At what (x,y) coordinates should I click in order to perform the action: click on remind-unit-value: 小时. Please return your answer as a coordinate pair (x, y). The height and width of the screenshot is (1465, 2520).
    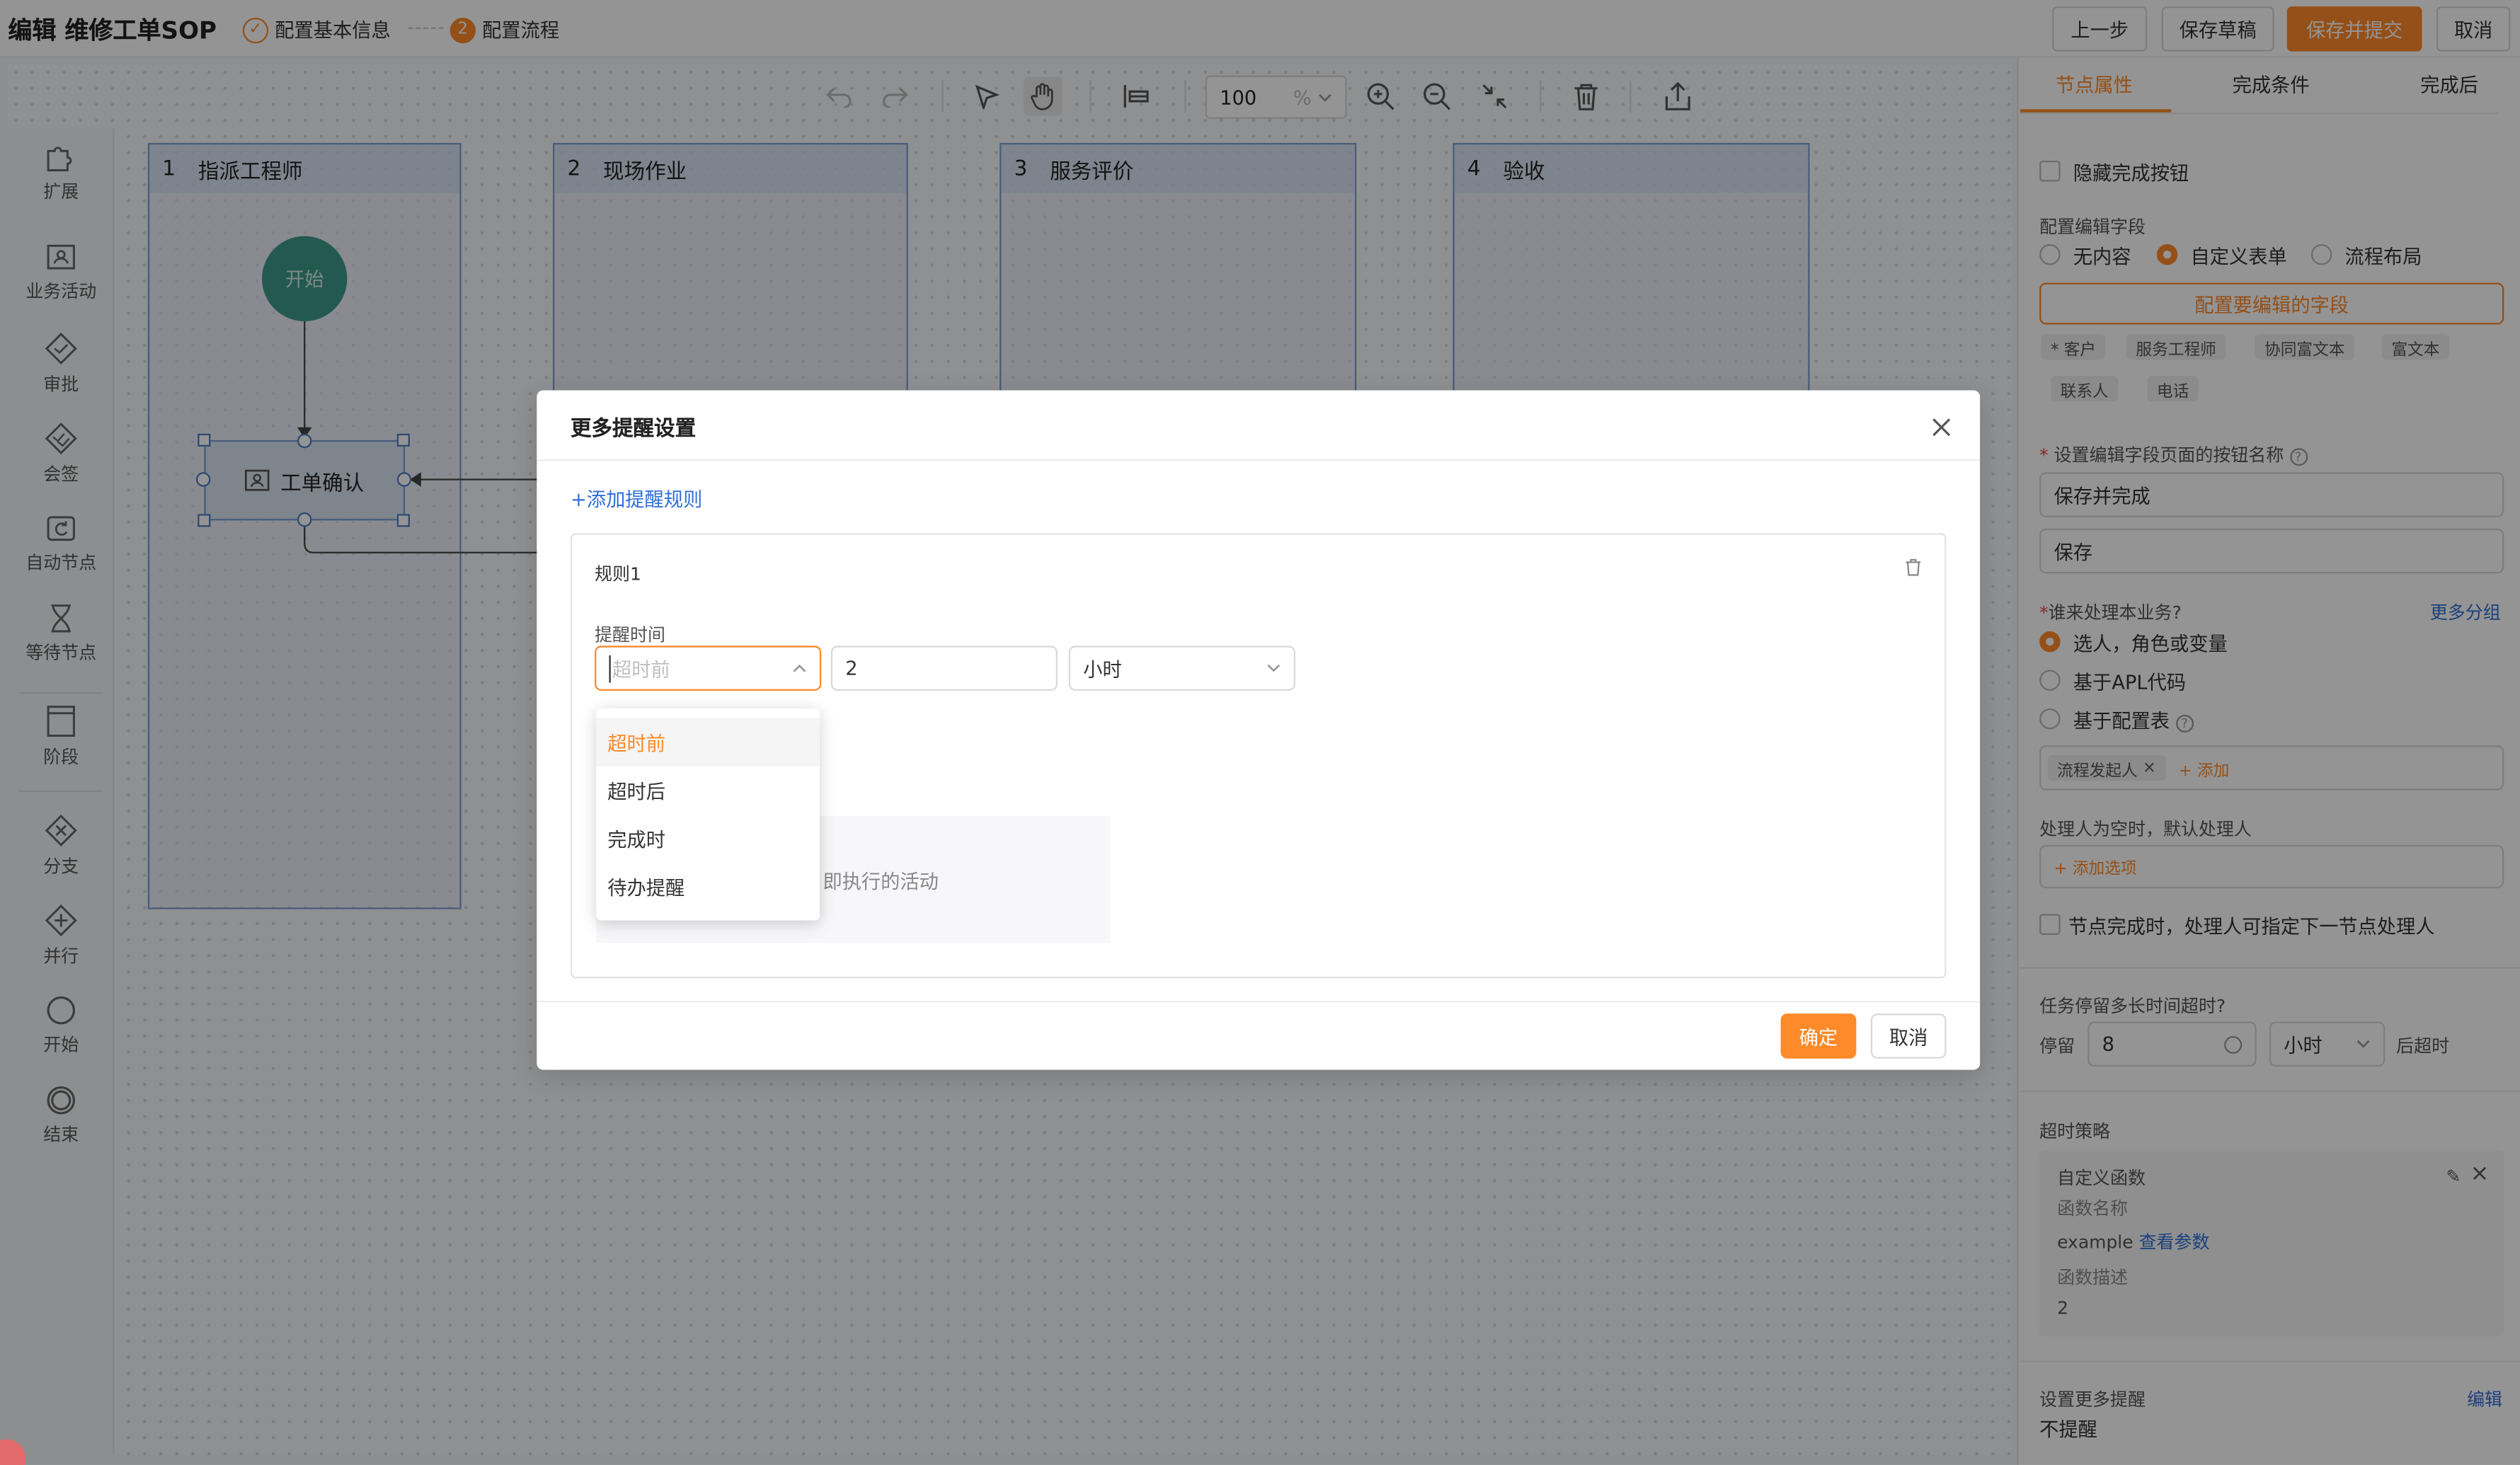
    Looking at the image, I should click on (1102, 669).